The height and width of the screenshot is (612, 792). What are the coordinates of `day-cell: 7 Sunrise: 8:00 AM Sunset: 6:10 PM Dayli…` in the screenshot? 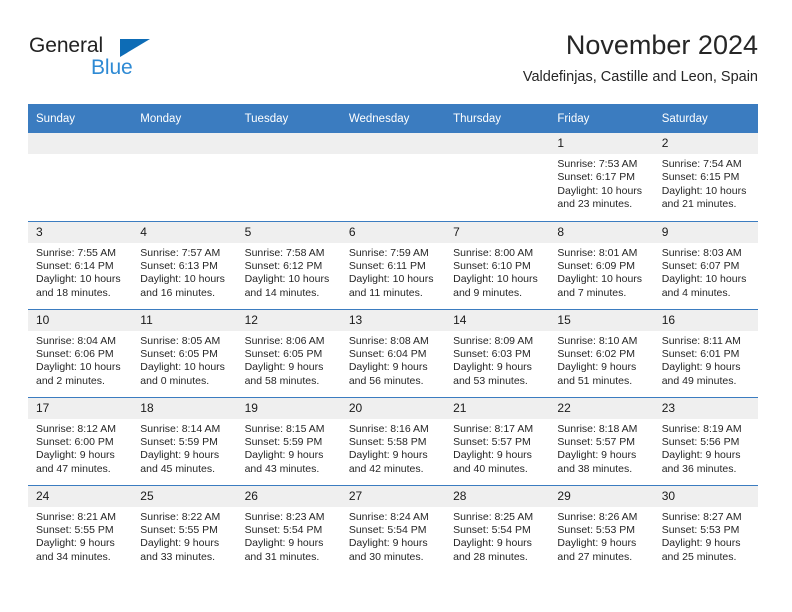 It's located at (497, 264).